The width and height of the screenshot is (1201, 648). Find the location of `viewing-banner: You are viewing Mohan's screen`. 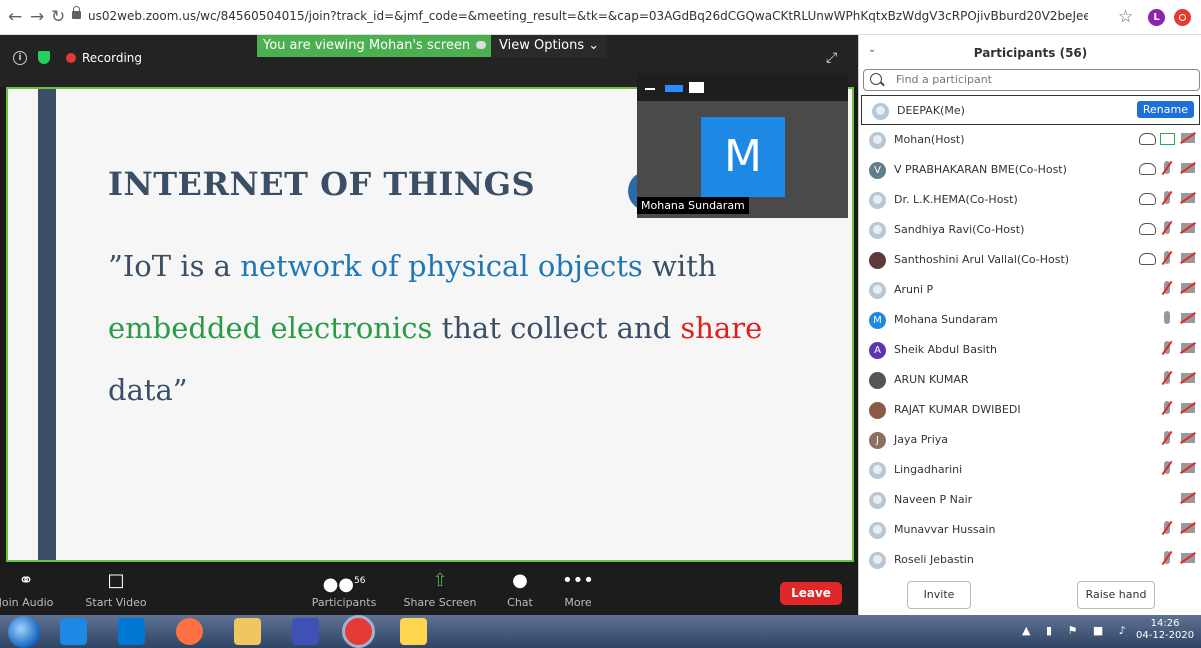

viewing-banner: You are viewing Mohan's screen is located at coordinates (375, 46).